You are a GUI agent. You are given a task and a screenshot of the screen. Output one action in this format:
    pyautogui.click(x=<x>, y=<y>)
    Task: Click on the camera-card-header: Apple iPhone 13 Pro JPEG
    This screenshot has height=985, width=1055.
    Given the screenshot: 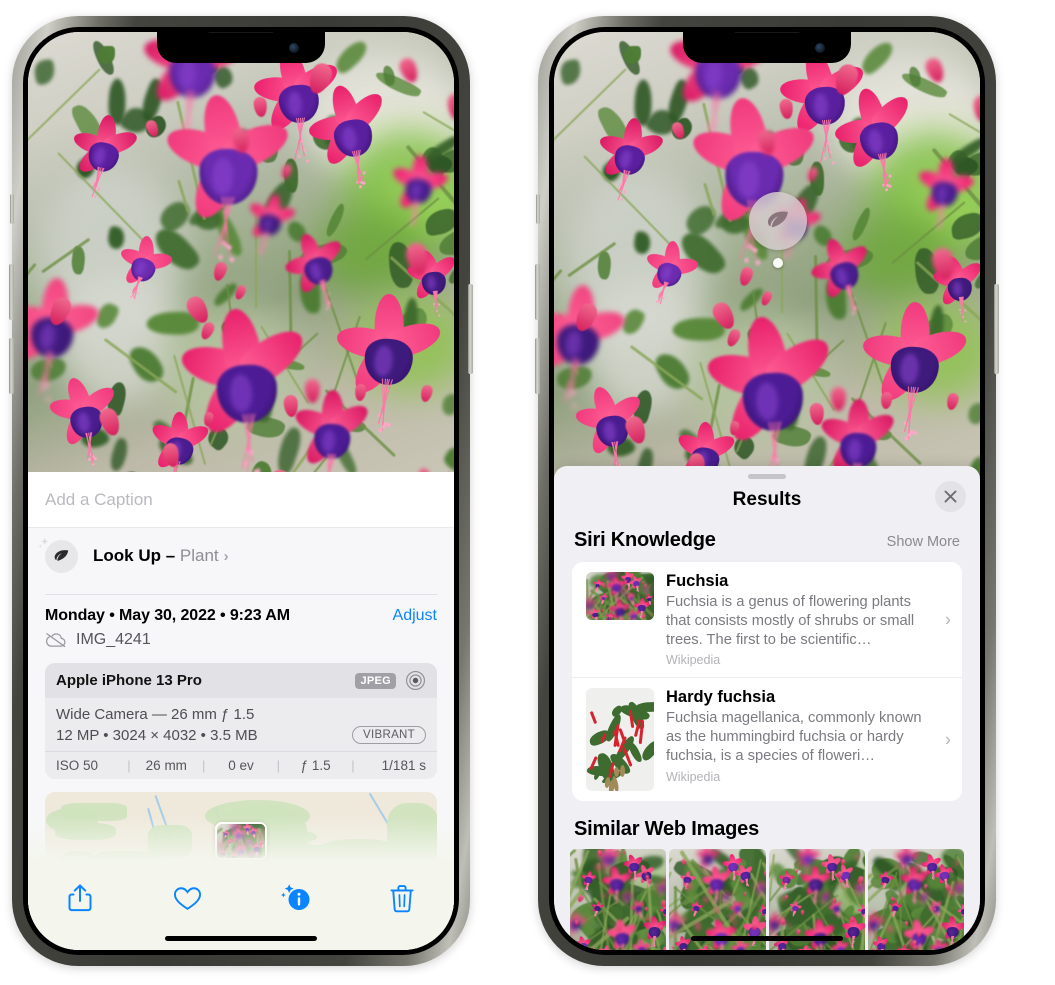 What is the action you would take?
    pyautogui.click(x=241, y=680)
    